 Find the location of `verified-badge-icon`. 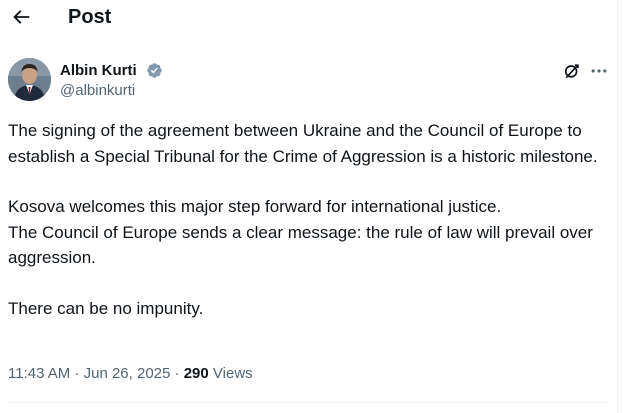

verified-badge-icon is located at coordinates (154, 70).